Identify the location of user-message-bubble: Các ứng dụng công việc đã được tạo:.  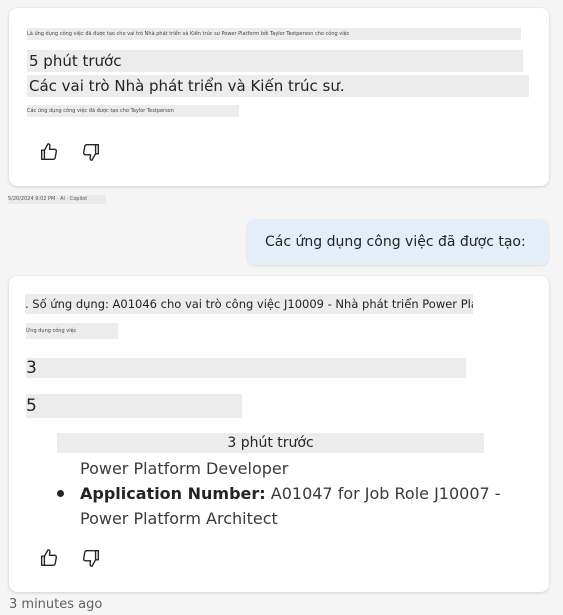
(398, 242).